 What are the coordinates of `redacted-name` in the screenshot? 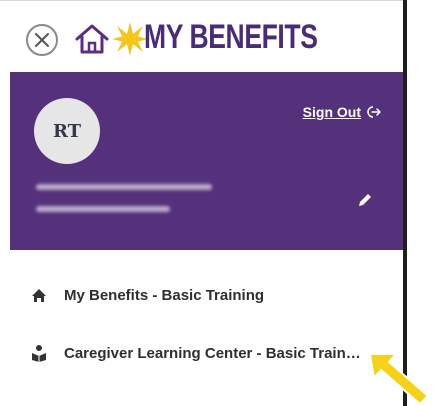 It's located at (124, 187).